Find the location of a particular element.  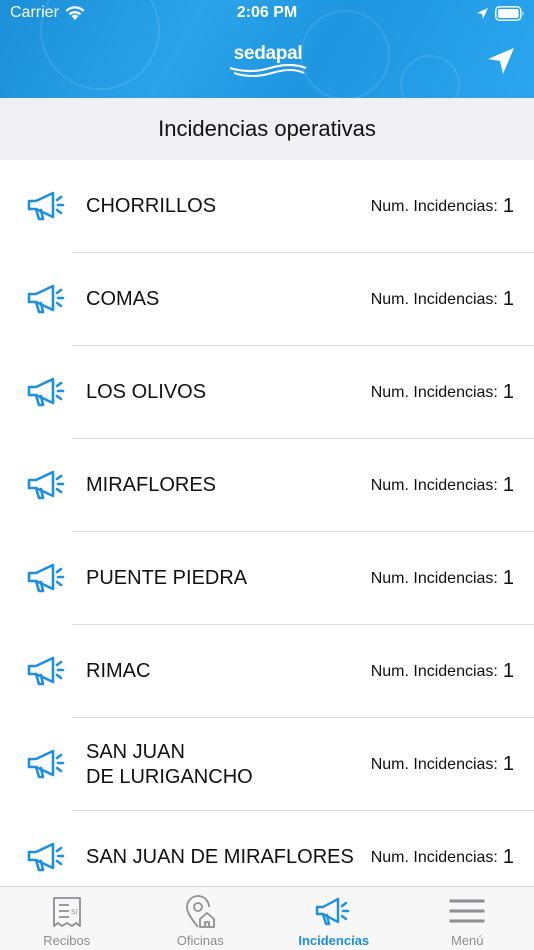

tab-recibos: S/ Recibos is located at coordinates (67, 918).